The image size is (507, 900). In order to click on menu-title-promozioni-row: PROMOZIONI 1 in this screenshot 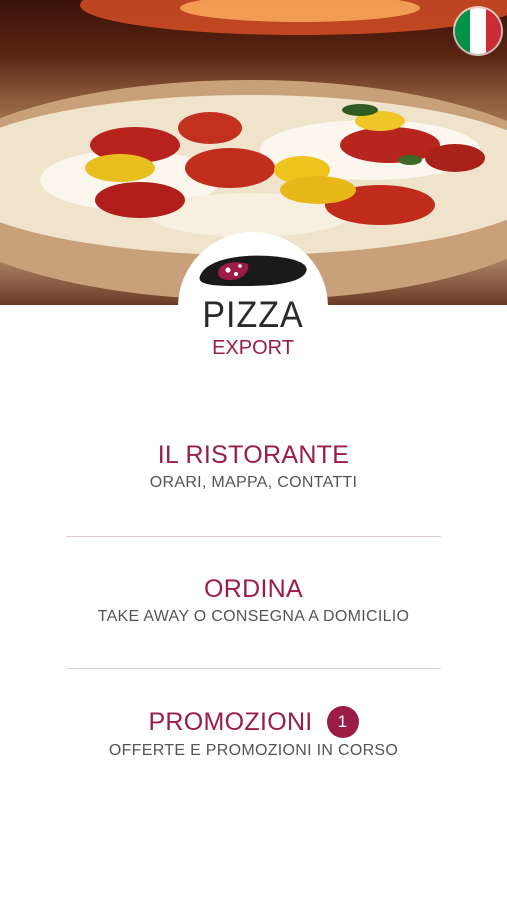, I will do `click(253, 722)`.